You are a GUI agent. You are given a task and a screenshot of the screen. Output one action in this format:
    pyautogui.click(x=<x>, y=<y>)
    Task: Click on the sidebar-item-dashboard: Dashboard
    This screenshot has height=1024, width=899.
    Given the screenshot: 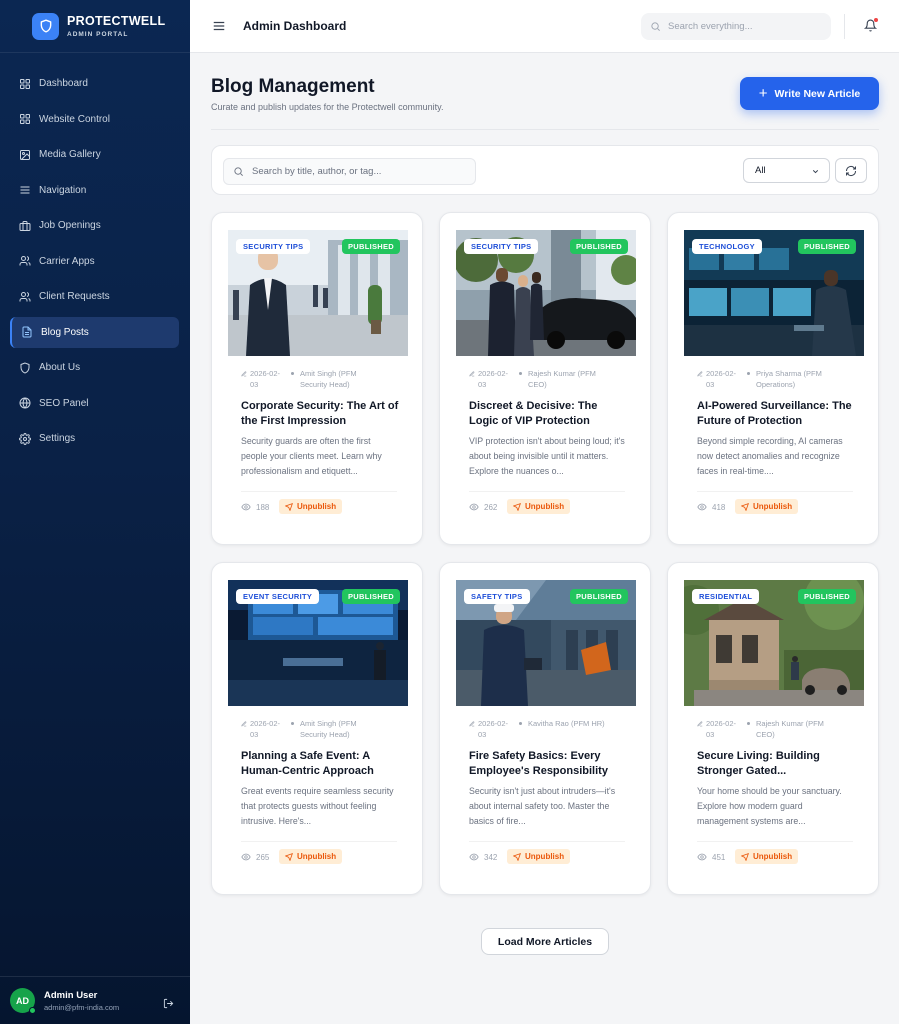 What is the action you would take?
    pyautogui.click(x=95, y=84)
    